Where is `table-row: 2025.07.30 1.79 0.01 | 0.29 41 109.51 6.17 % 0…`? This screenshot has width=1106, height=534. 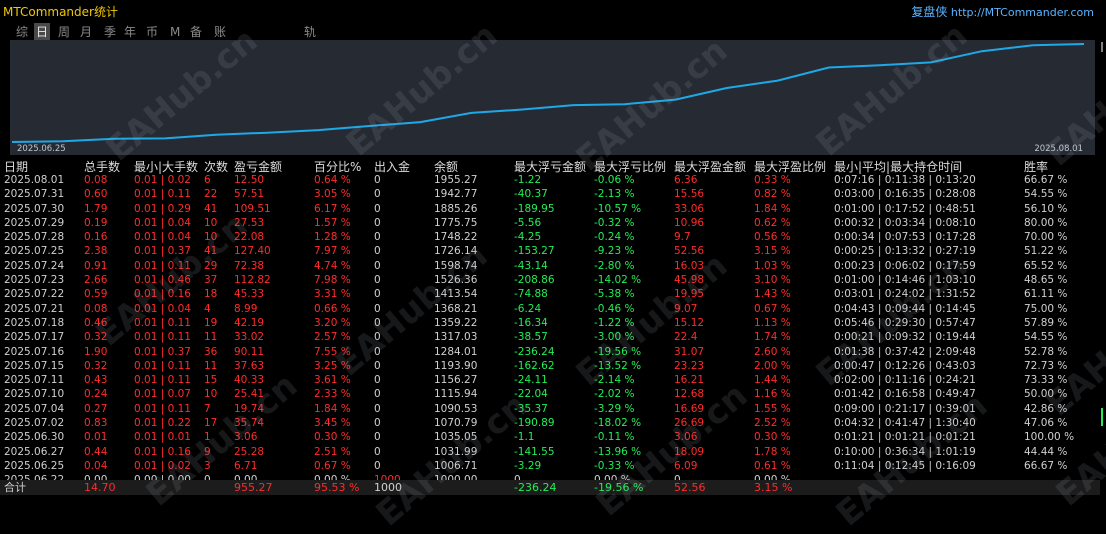 table-row: 2025.07.30 1.79 0.01 | 0.29 41 109.51 6.17 % 0… is located at coordinates (550, 209).